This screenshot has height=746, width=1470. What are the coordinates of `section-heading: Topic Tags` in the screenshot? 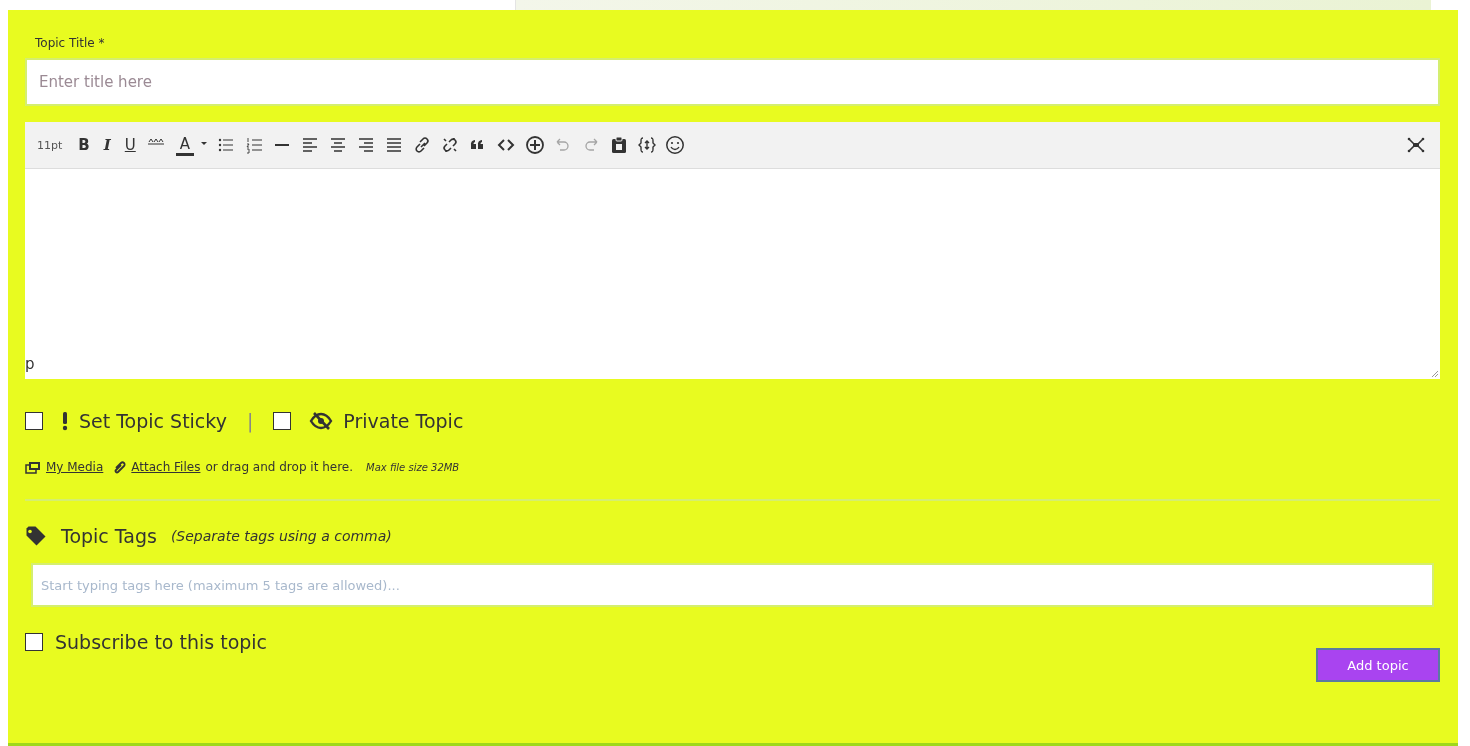 It's located at (109, 536).